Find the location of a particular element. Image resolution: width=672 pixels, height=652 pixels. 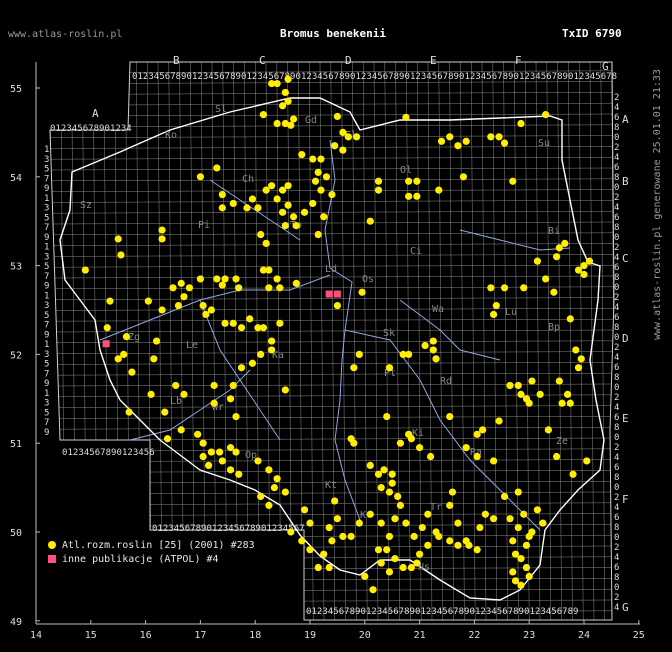

region-label: Wa is located at coordinates (438, 309).